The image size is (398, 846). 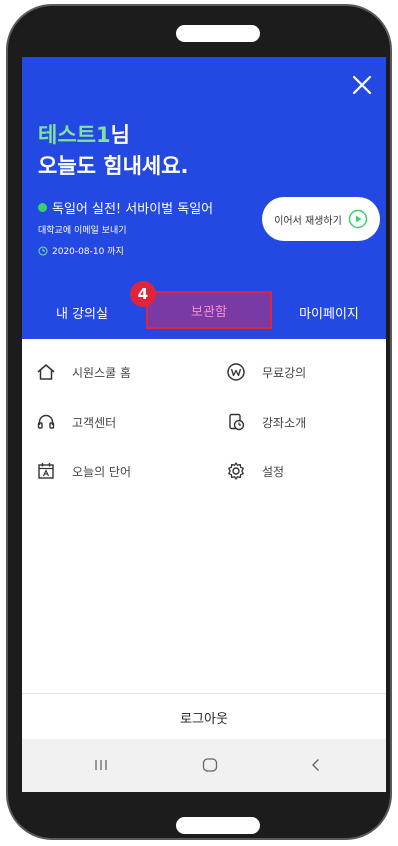 I want to click on play-circle-icon, so click(x=358, y=219).